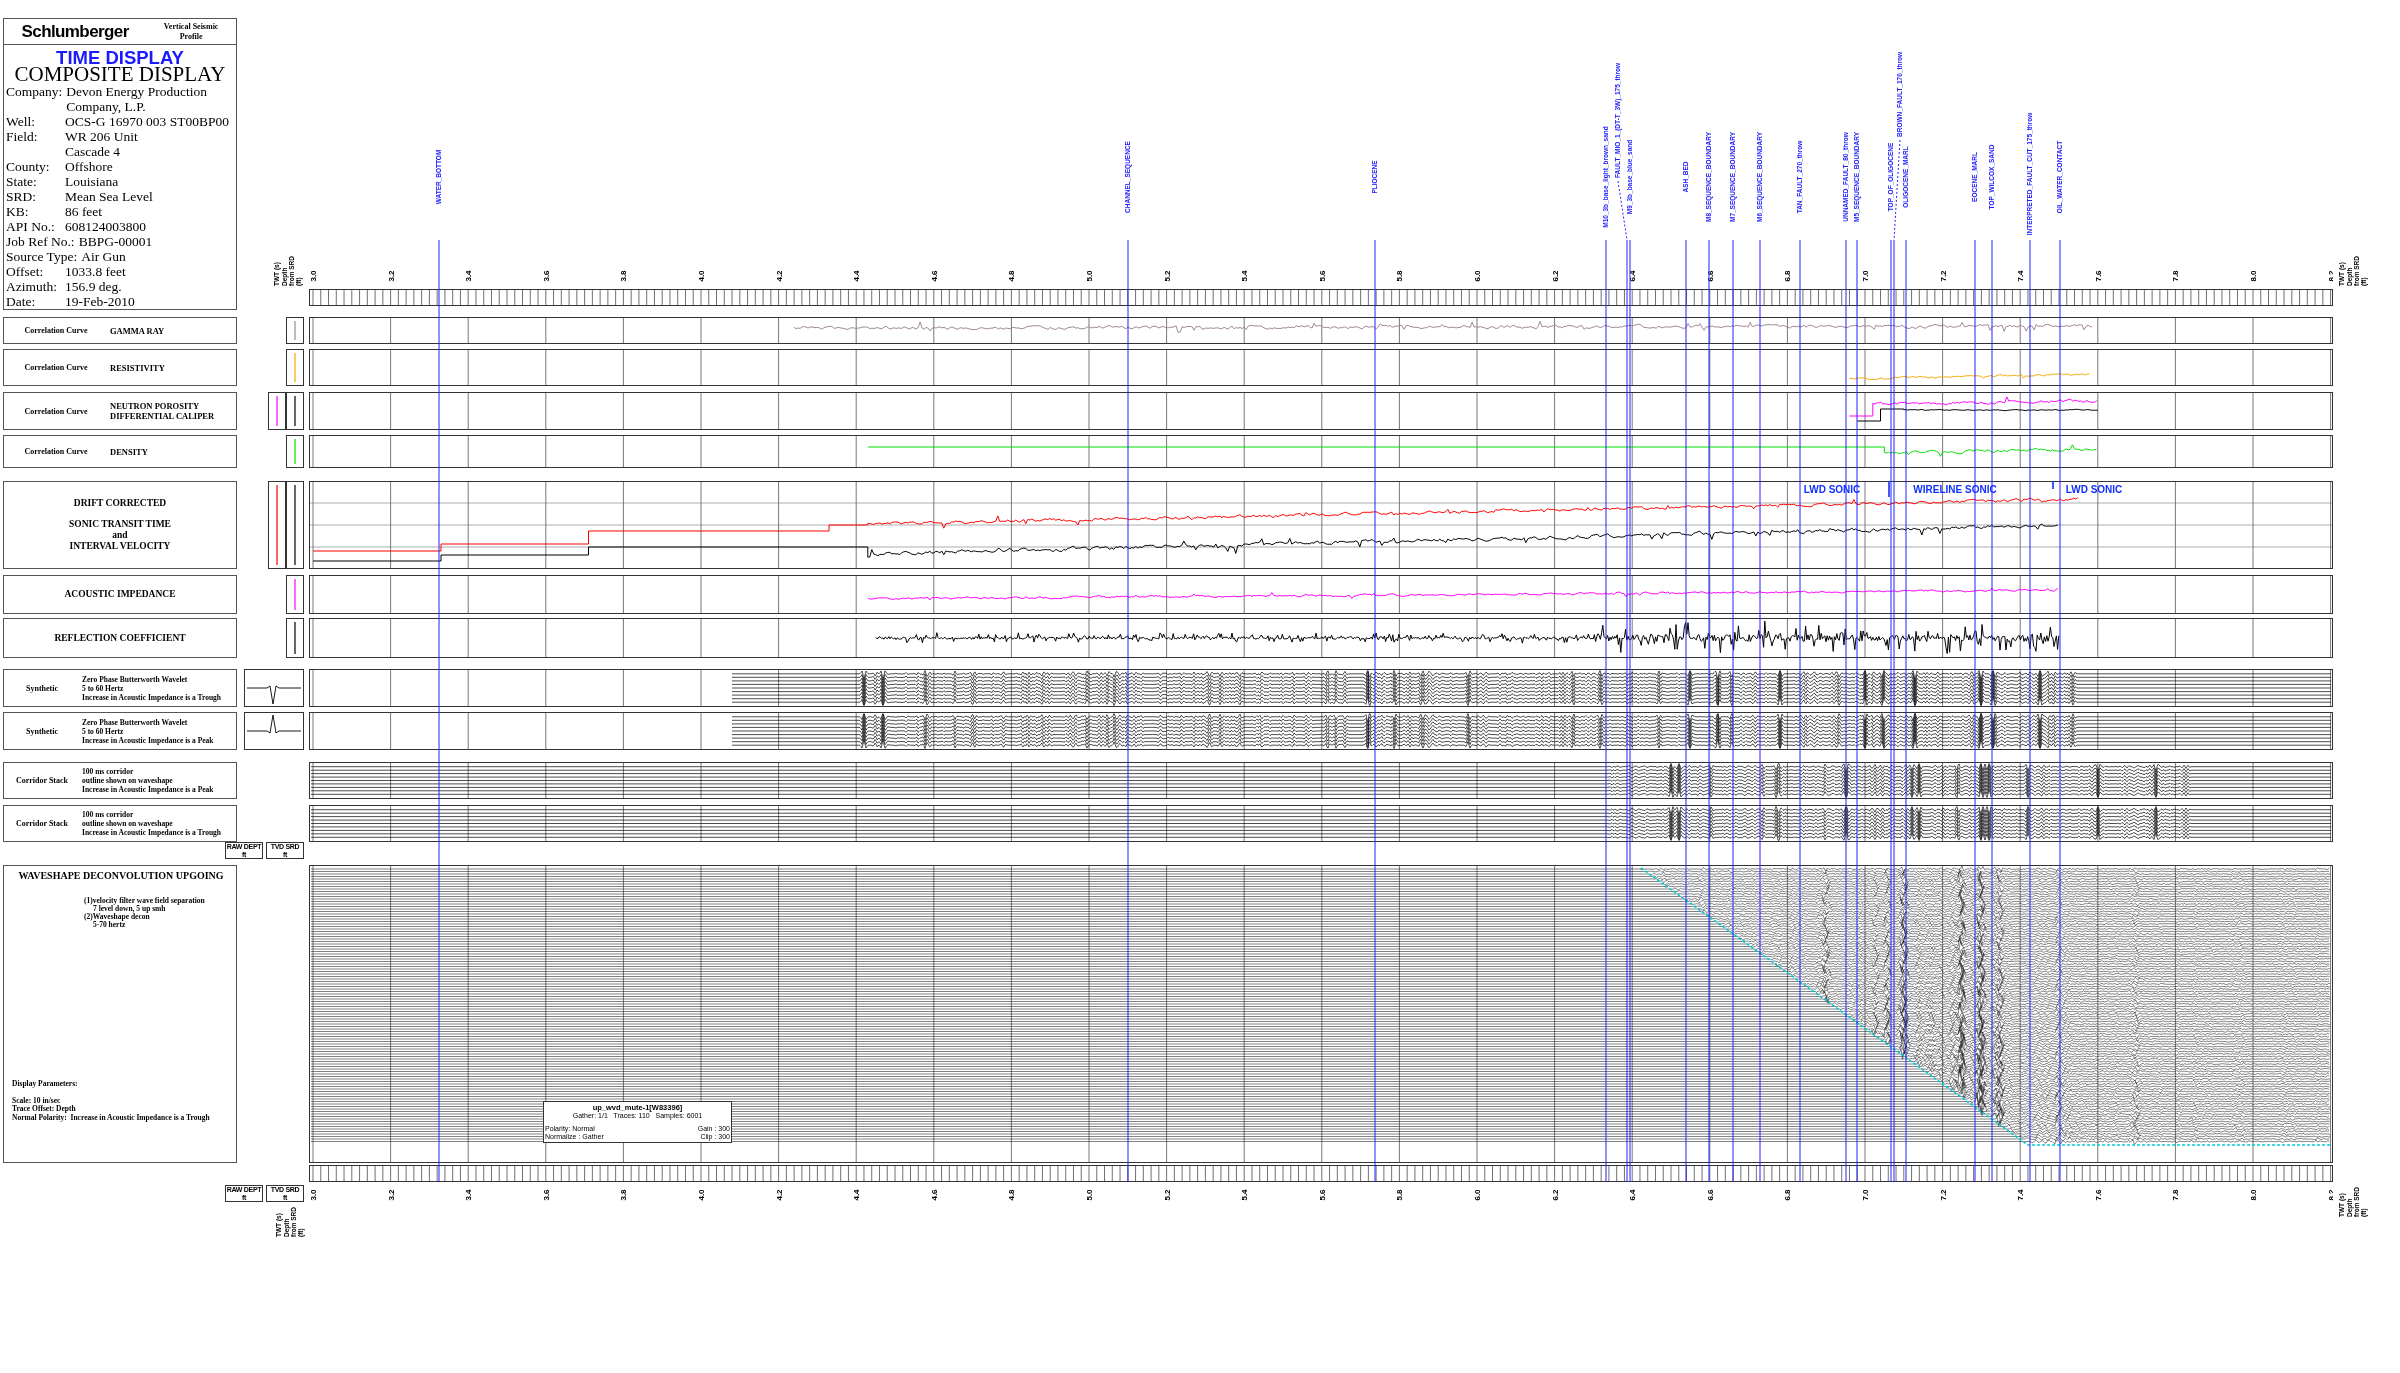  I want to click on time-tick-label: 3.4, so click(469, 1195).